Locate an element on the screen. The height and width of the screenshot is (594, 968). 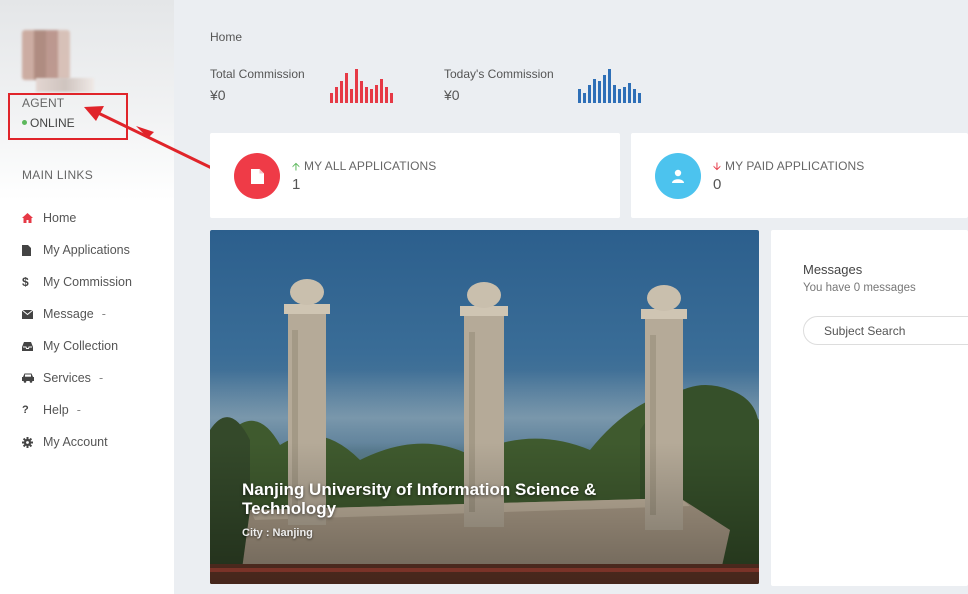
total-commission-stat: Total Commission ¥0 is located at coordinates (257, 85).